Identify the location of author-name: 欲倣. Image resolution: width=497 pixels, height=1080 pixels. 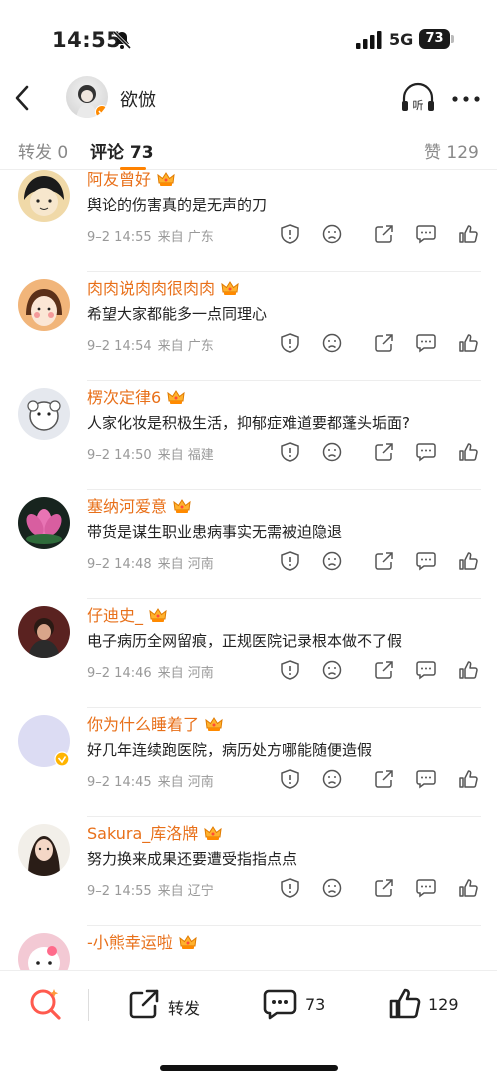
(138, 99).